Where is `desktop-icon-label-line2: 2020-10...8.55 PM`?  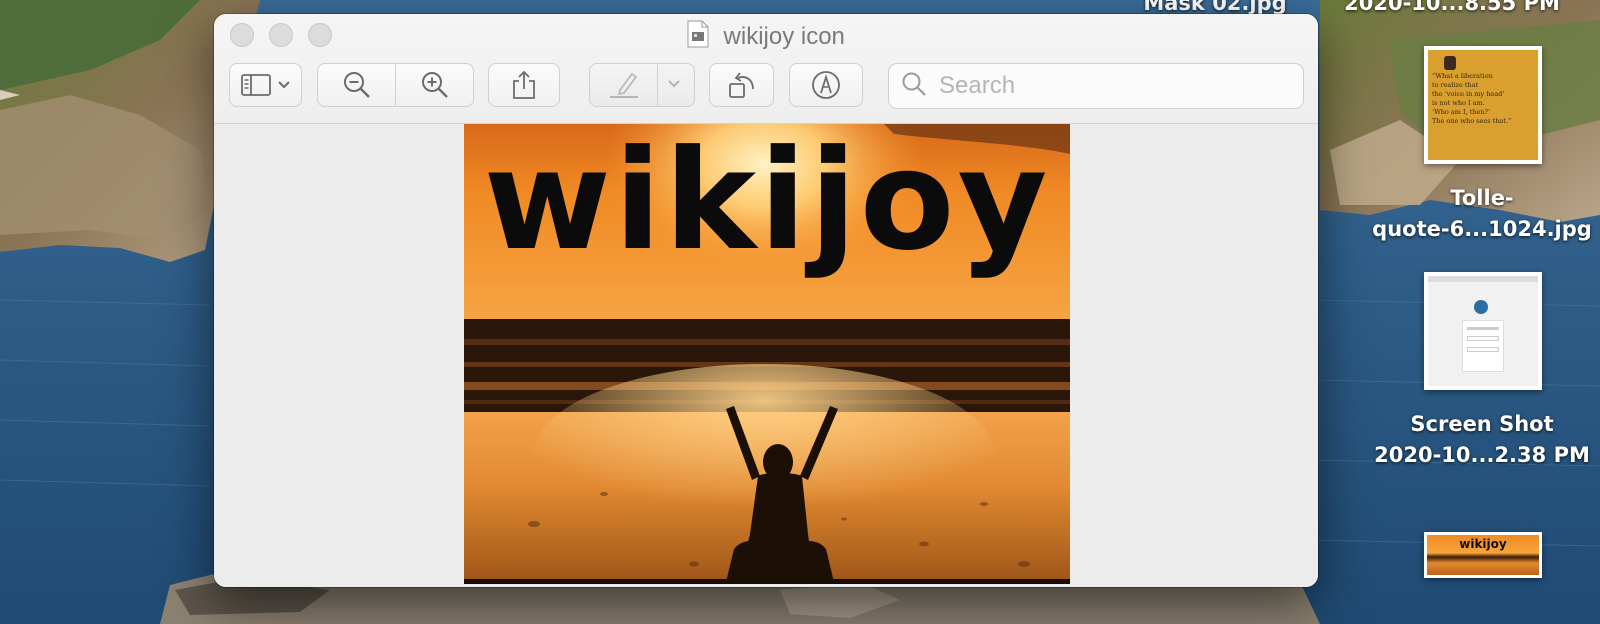 desktop-icon-label-line2: 2020-10...8.55 PM is located at coordinates (1452, 7).